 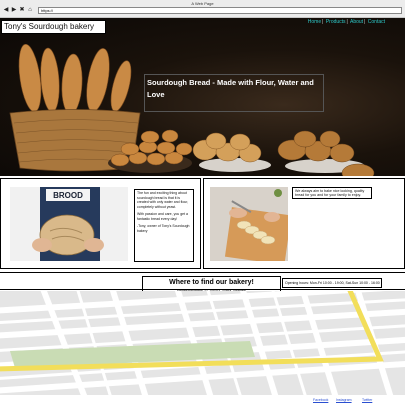 What do you see at coordinates (376, 22) in the screenshot?
I see `nav-link-contact: Contact` at bounding box center [376, 22].